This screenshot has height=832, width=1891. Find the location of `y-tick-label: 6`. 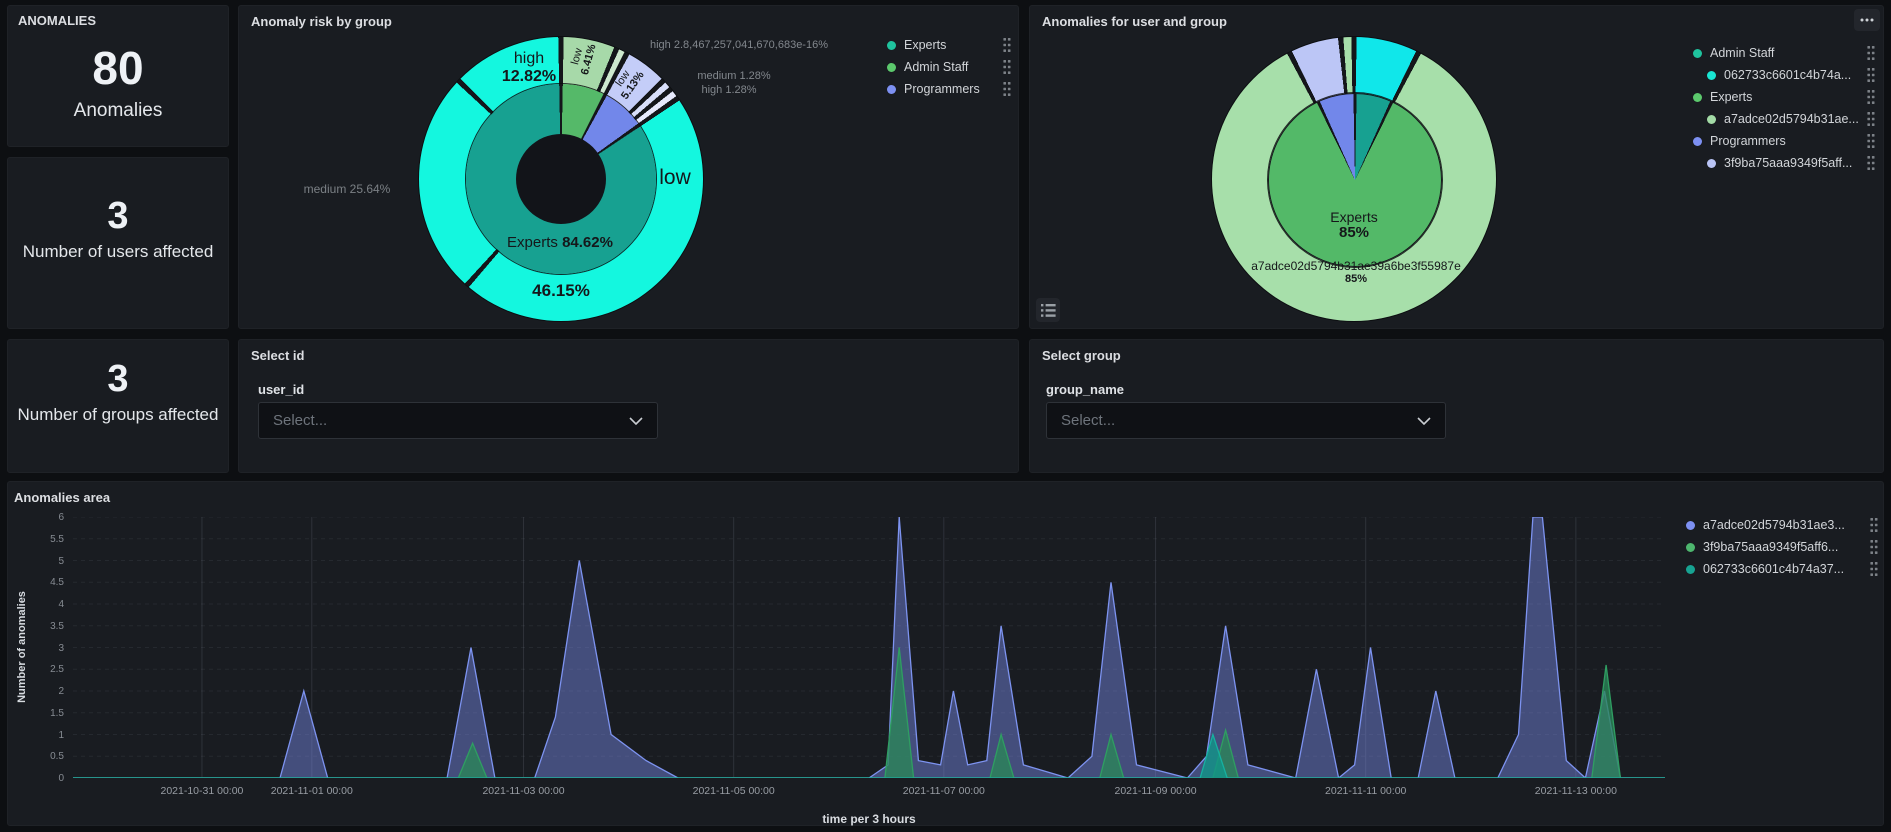

y-tick-label: 6 is located at coordinates (61, 517).